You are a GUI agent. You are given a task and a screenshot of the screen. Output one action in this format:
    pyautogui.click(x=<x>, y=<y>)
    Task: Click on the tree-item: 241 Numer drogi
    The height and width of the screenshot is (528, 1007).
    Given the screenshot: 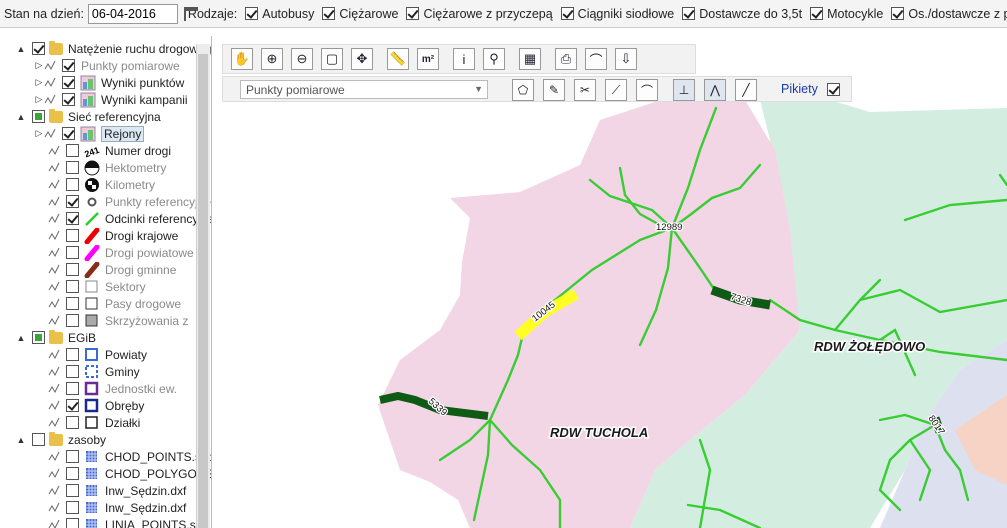 What is the action you would take?
    pyautogui.click(x=109, y=150)
    